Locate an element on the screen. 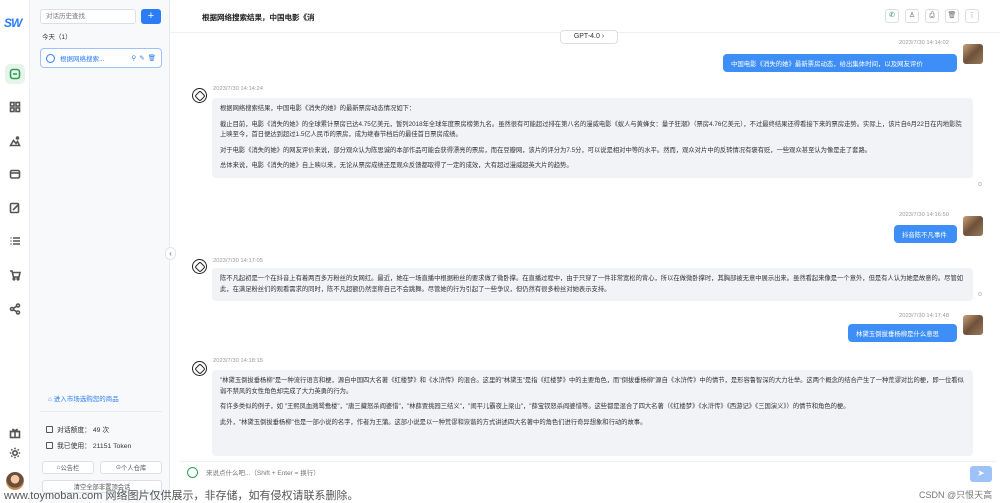 This screenshot has width=1000, height=503. history-group-label: 今天（1） is located at coordinates (57, 37).